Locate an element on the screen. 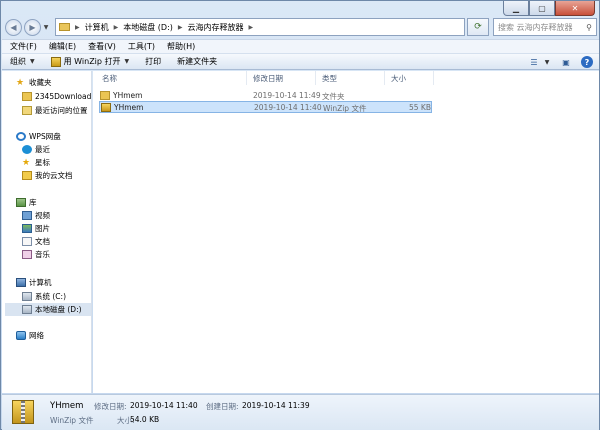 The width and height of the screenshot is (600, 430). maximize-button: ▢ is located at coordinates (542, 8).